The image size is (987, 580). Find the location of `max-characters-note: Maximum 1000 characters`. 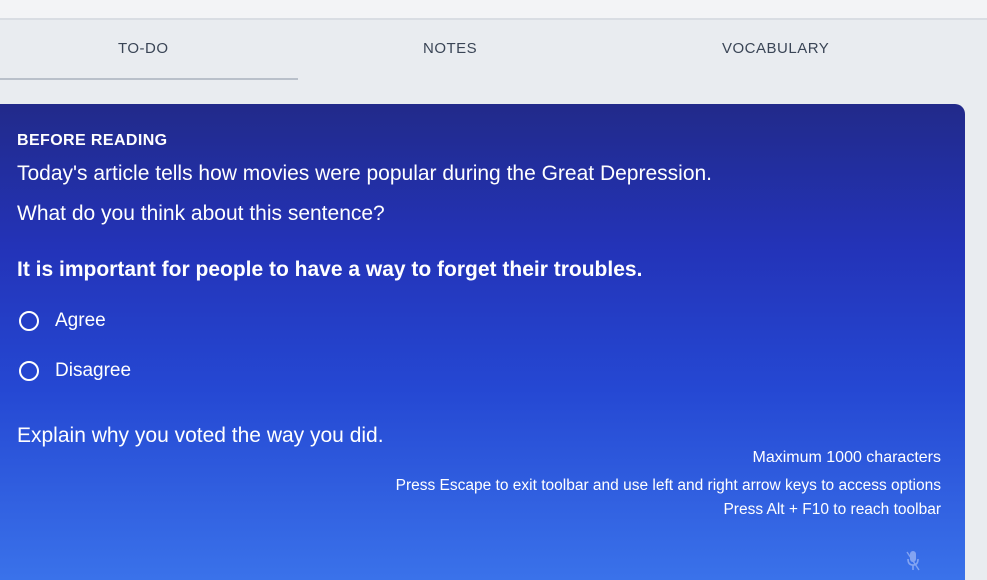

max-characters-note: Maximum 1000 characters is located at coordinates (846, 457).